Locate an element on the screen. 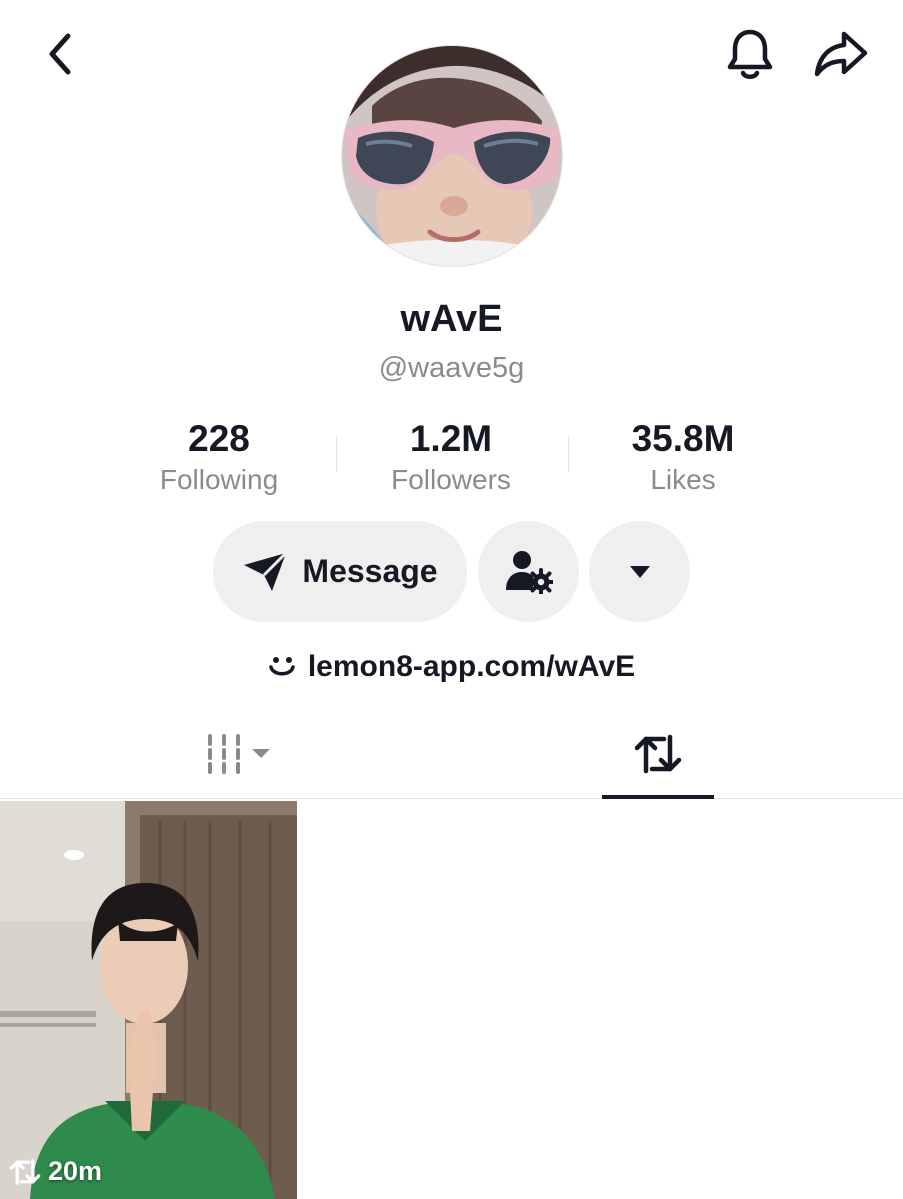  share-arrow-icon is located at coordinates (841, 54).